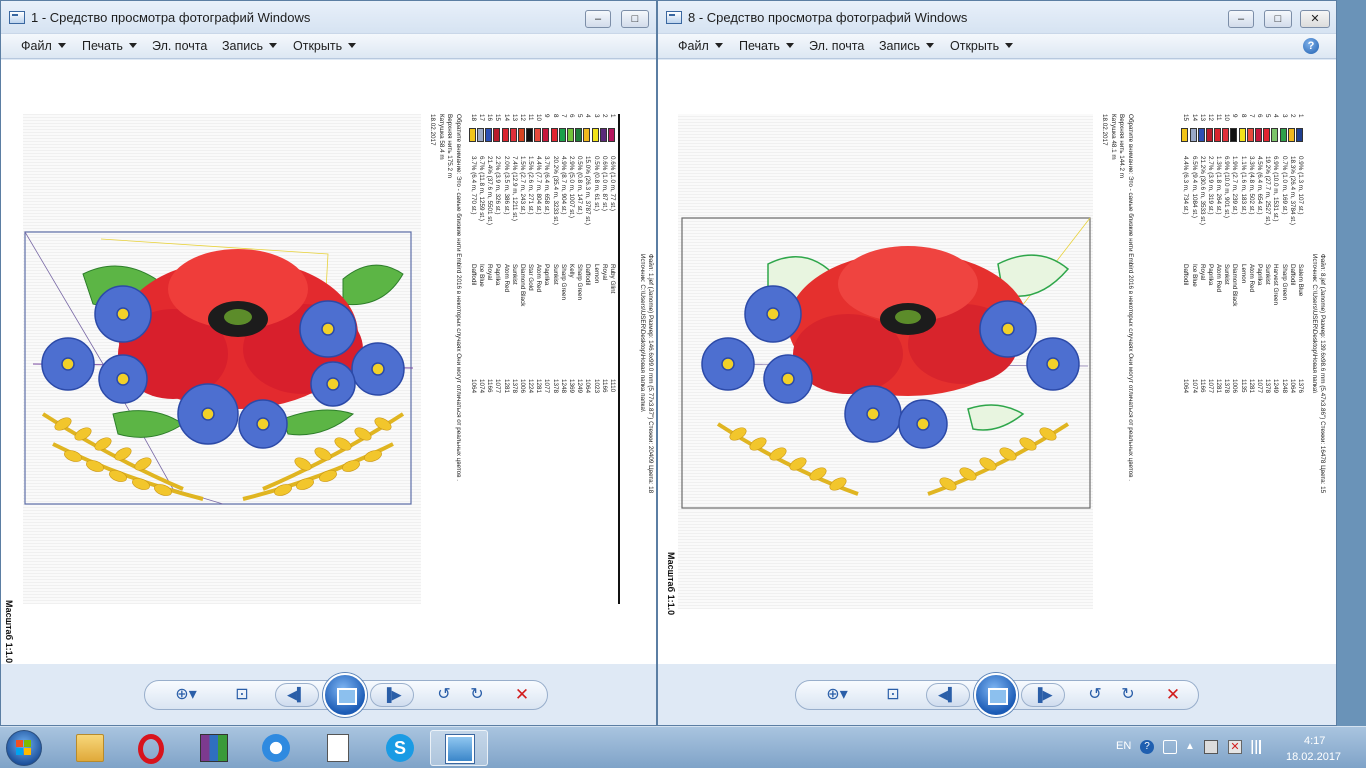 Image resolution: width=1366 pixels, height=768 pixels. What do you see at coordinates (214, 748) in the screenshot?
I see `taskbar-winrar` at bounding box center [214, 748].